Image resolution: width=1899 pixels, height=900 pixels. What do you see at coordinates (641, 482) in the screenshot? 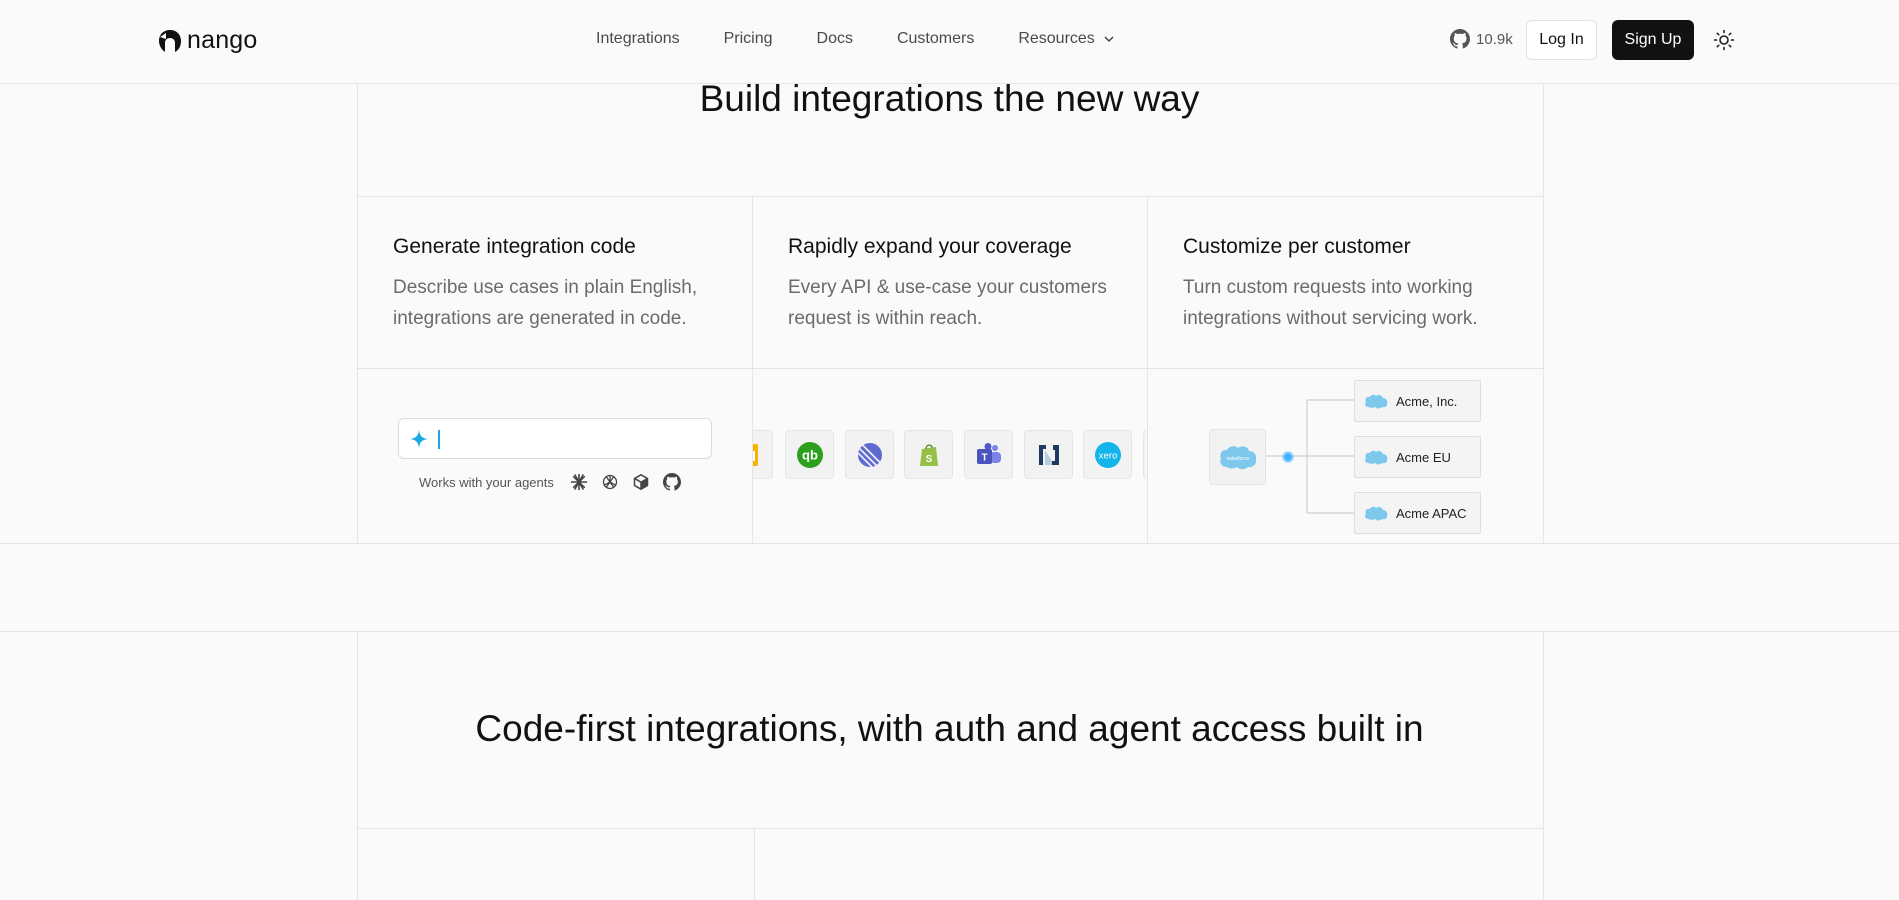
I see `cube-icon` at bounding box center [641, 482].